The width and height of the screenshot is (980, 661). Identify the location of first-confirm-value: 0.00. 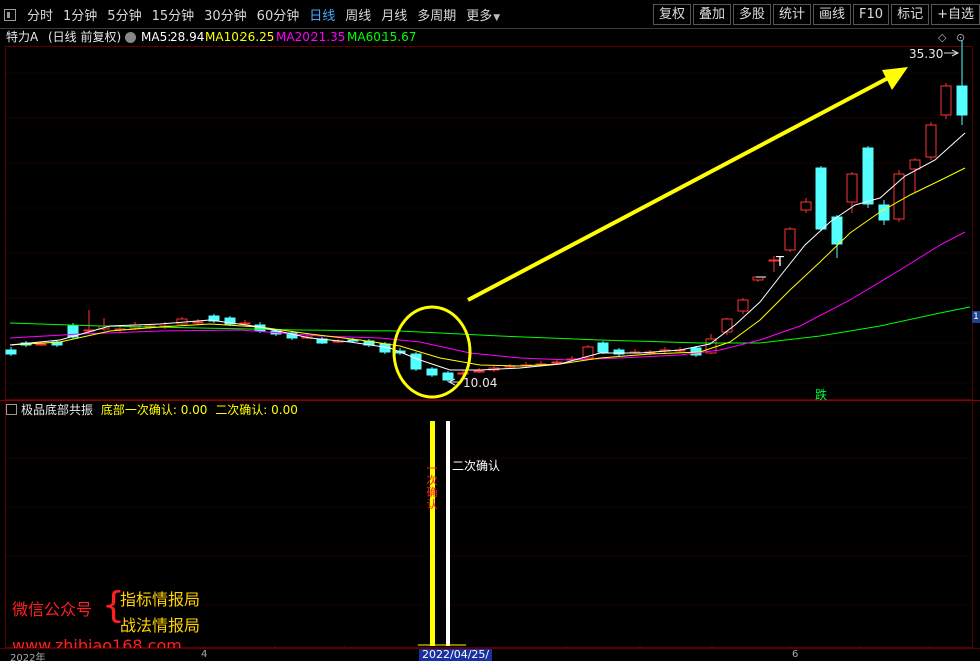
(194, 410).